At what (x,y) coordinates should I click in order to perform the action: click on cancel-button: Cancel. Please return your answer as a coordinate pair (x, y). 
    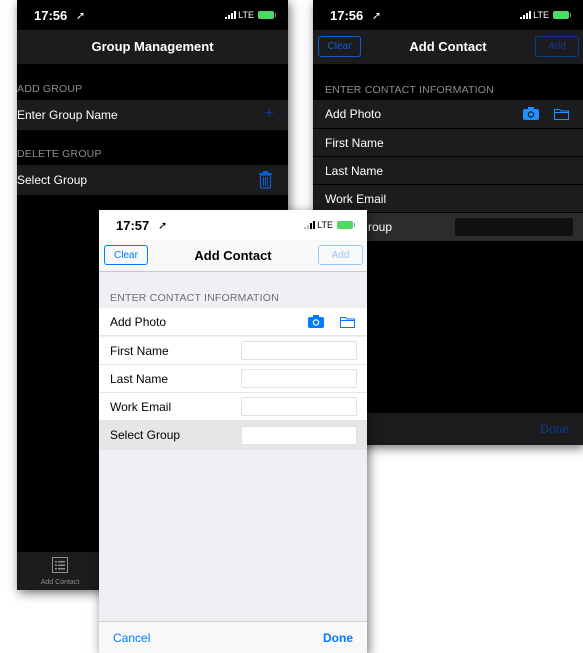
    Looking at the image, I should click on (131, 638).